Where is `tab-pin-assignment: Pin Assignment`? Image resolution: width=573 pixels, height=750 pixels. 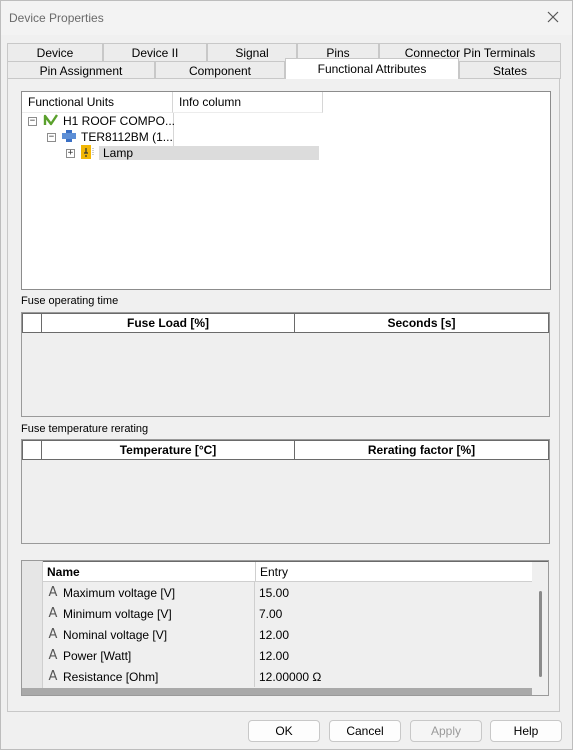 tab-pin-assignment: Pin Assignment is located at coordinates (81, 70).